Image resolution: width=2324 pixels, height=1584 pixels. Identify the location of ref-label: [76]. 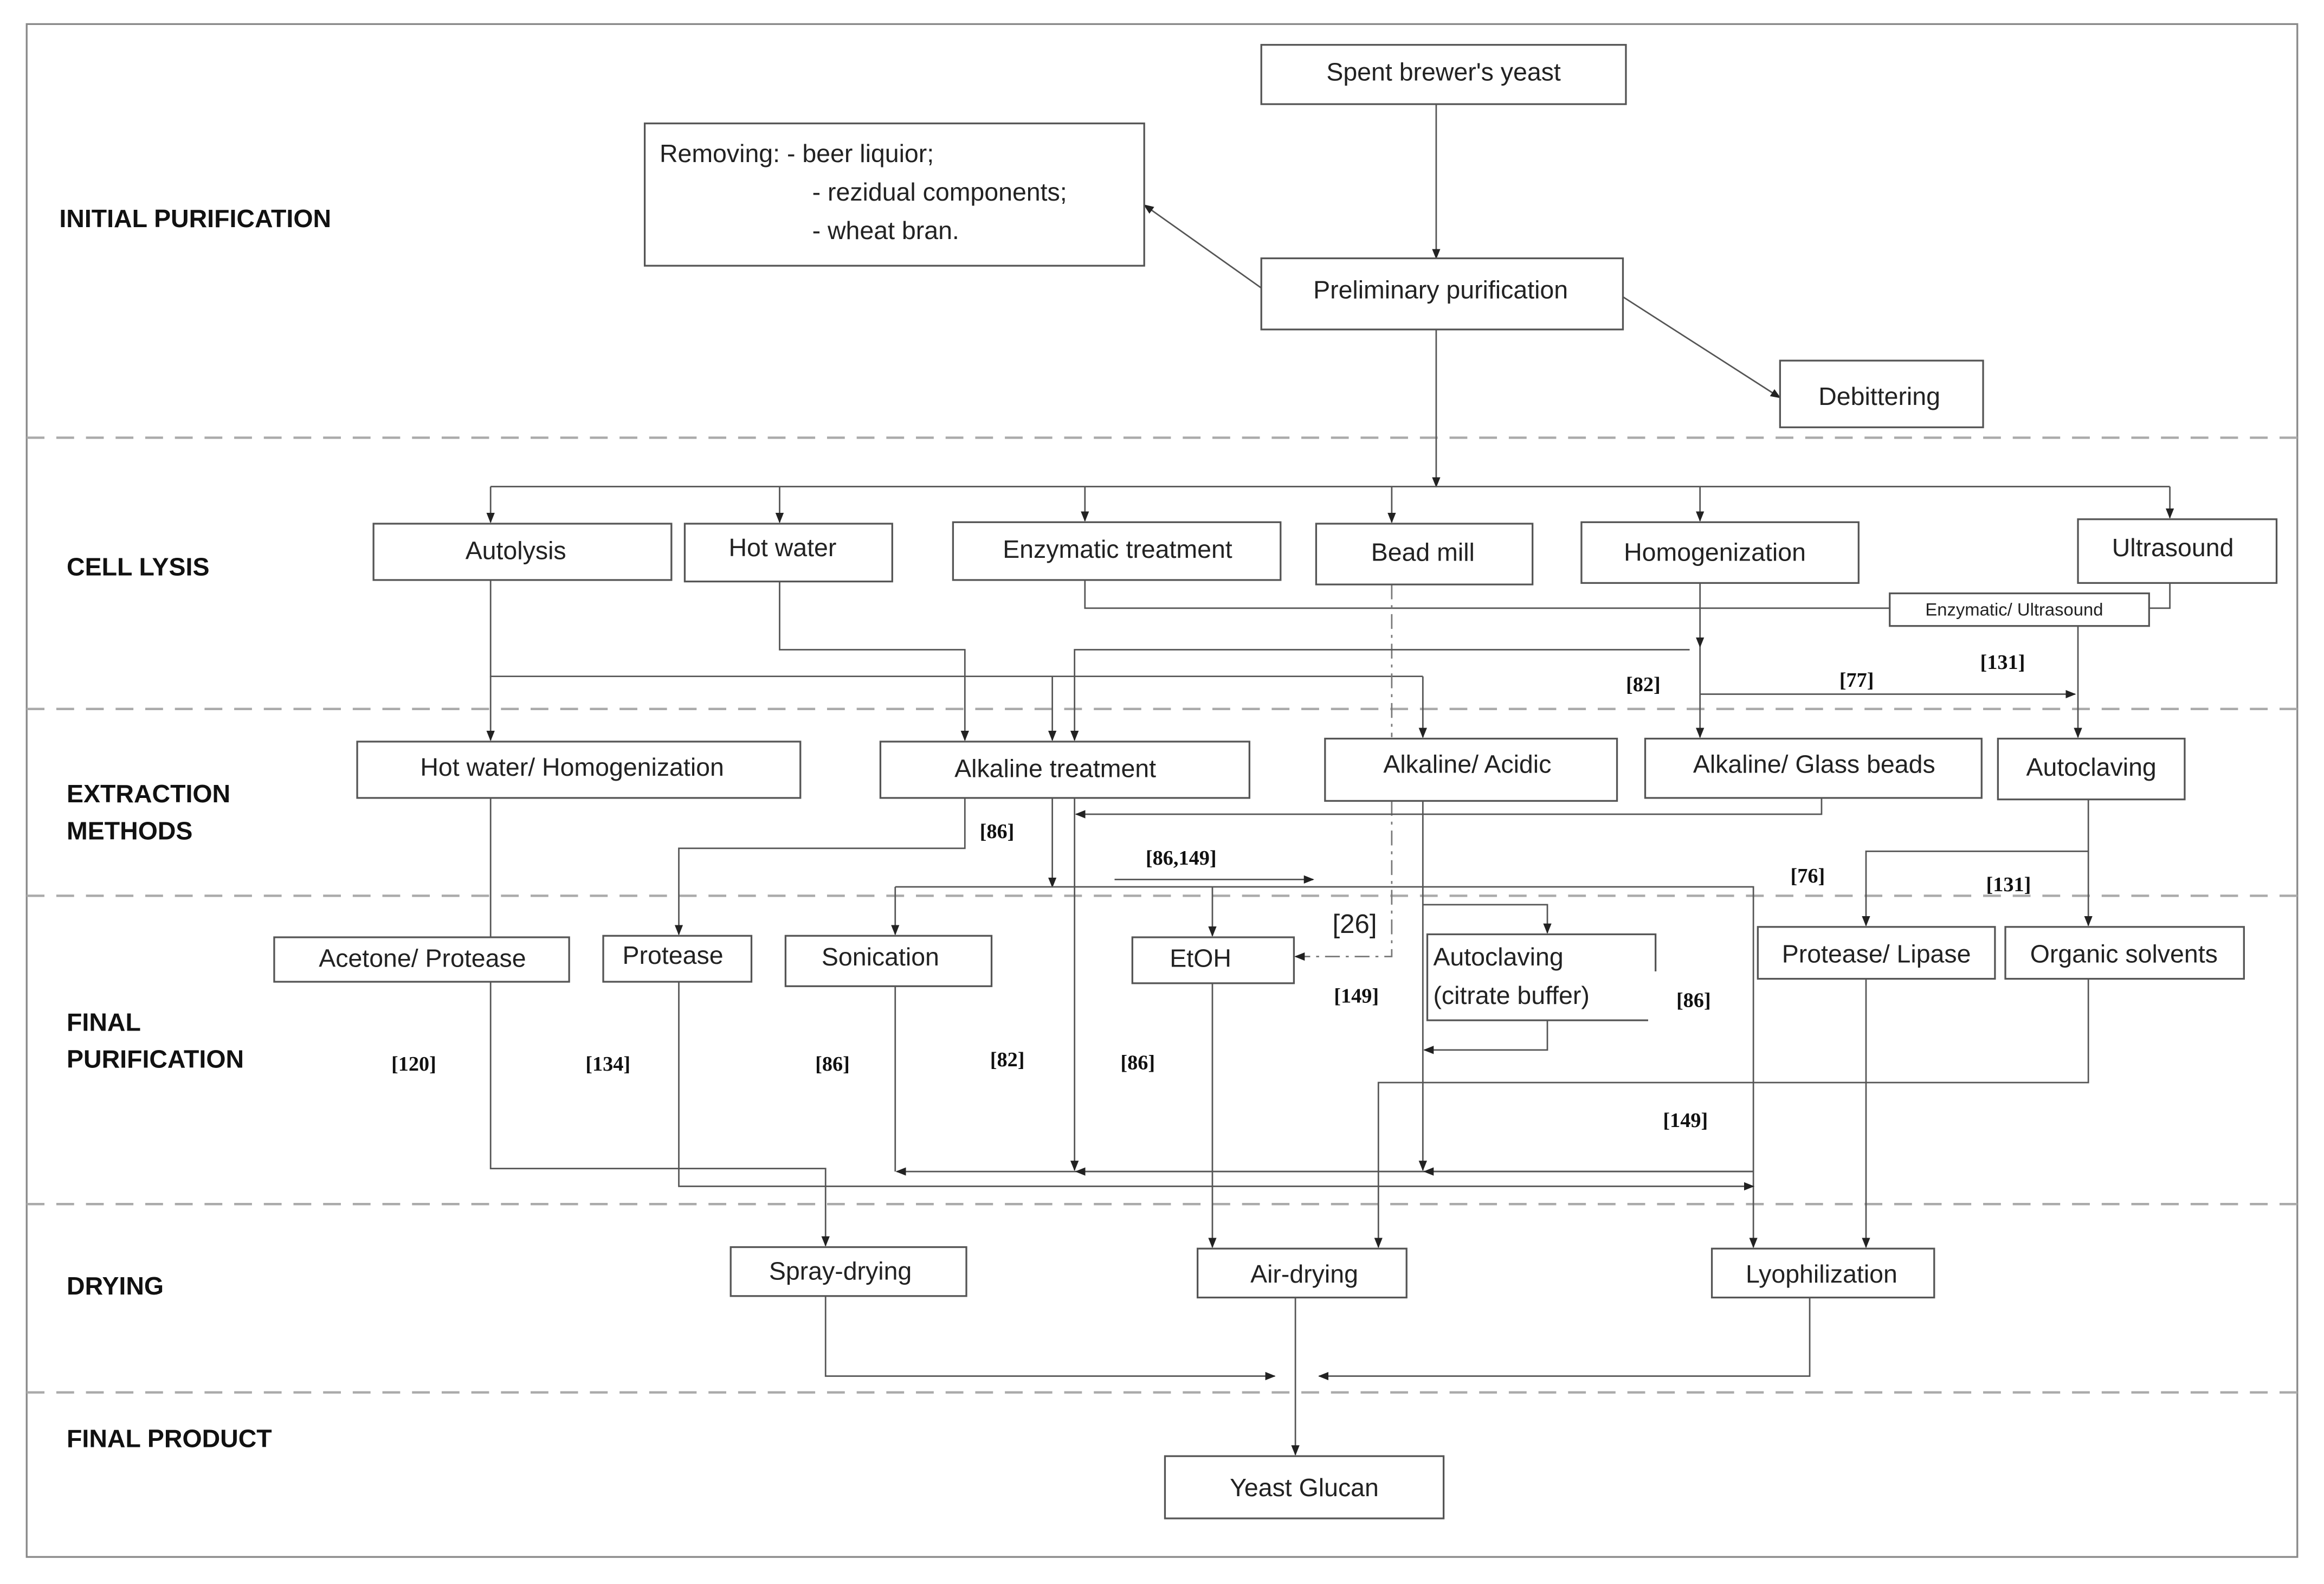
(1808, 876).